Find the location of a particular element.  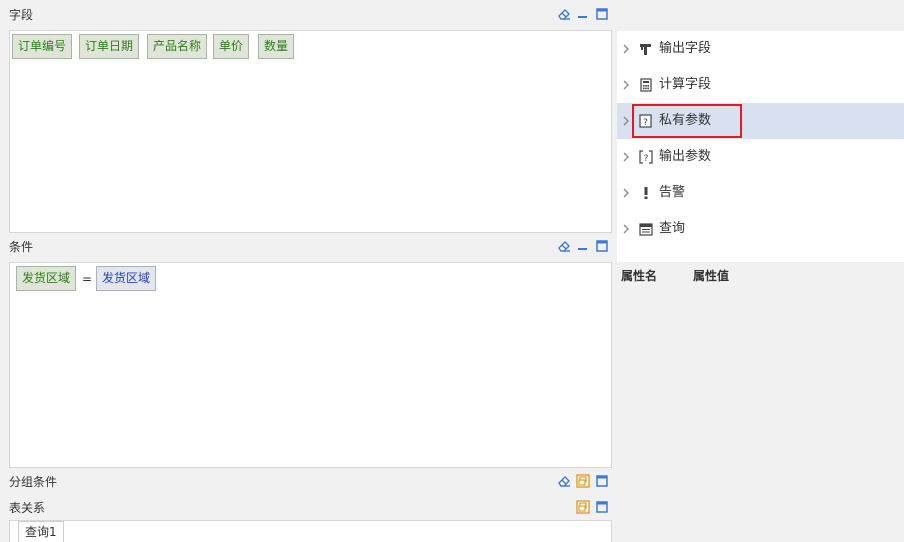

private-param-icon: ? is located at coordinates (646, 121).